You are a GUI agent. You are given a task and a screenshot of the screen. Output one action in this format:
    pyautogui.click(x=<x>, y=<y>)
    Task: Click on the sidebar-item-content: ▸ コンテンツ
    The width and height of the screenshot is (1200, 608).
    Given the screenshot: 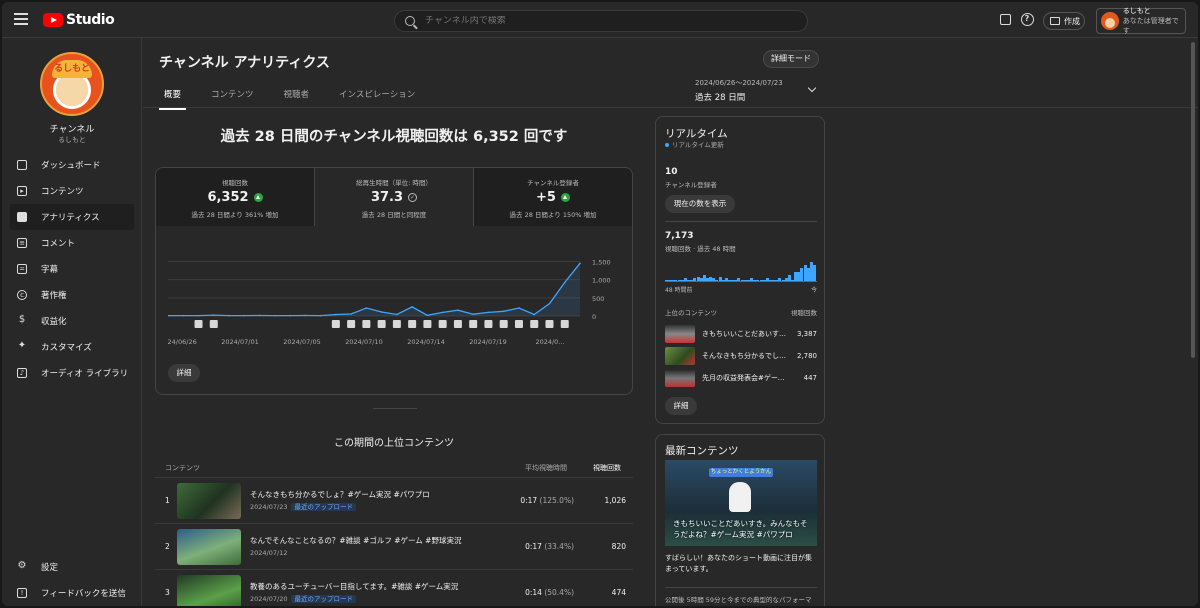 What is the action you would take?
    pyautogui.click(x=72, y=191)
    